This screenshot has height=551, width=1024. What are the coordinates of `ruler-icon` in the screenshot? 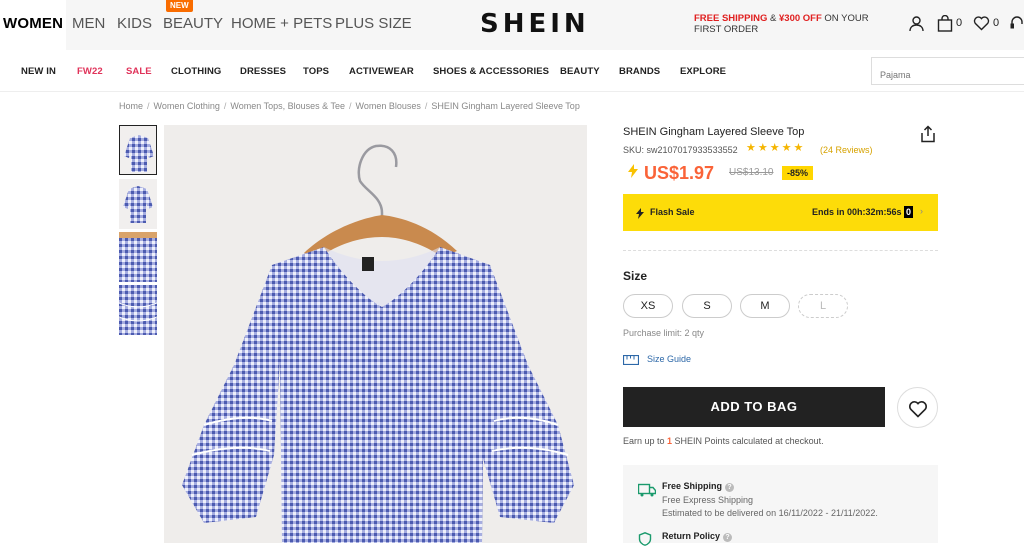 It's located at (631, 361).